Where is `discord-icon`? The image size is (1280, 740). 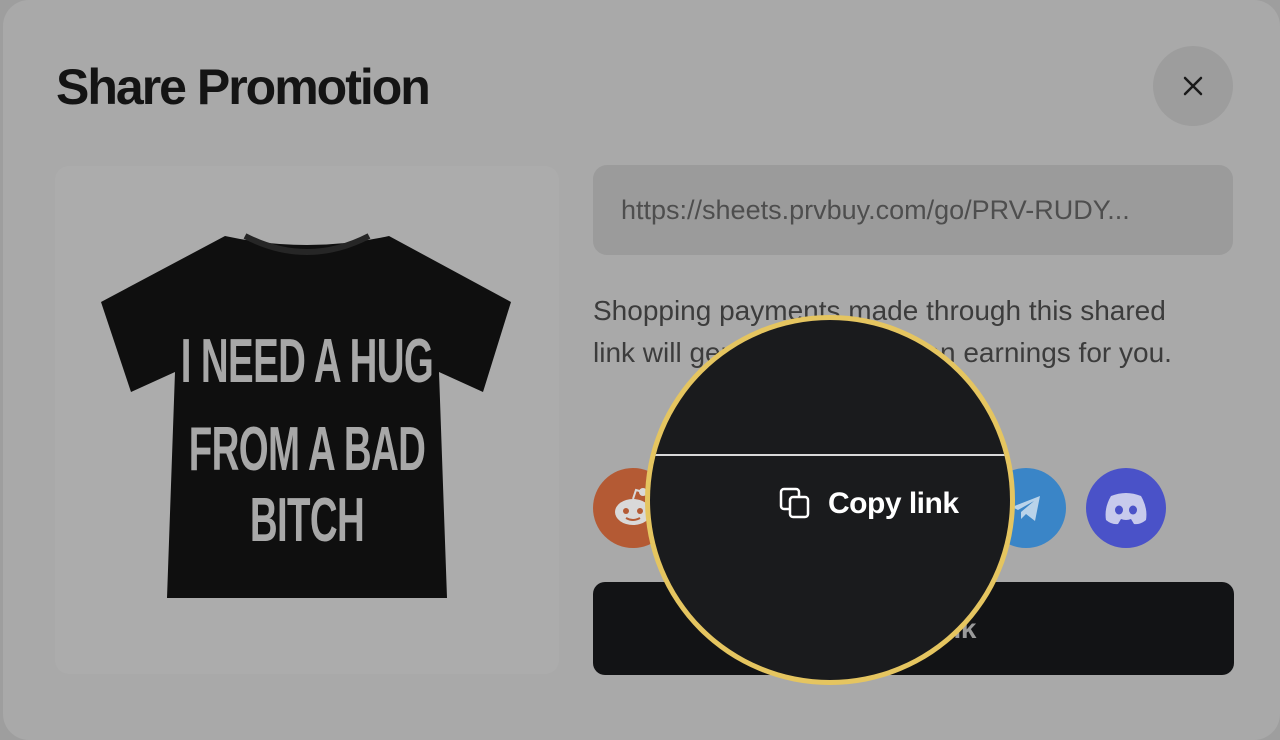 discord-icon is located at coordinates (1126, 509).